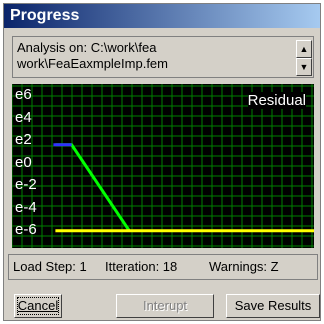  What do you see at coordinates (45, 15) in the screenshot?
I see `window-title: Progress` at bounding box center [45, 15].